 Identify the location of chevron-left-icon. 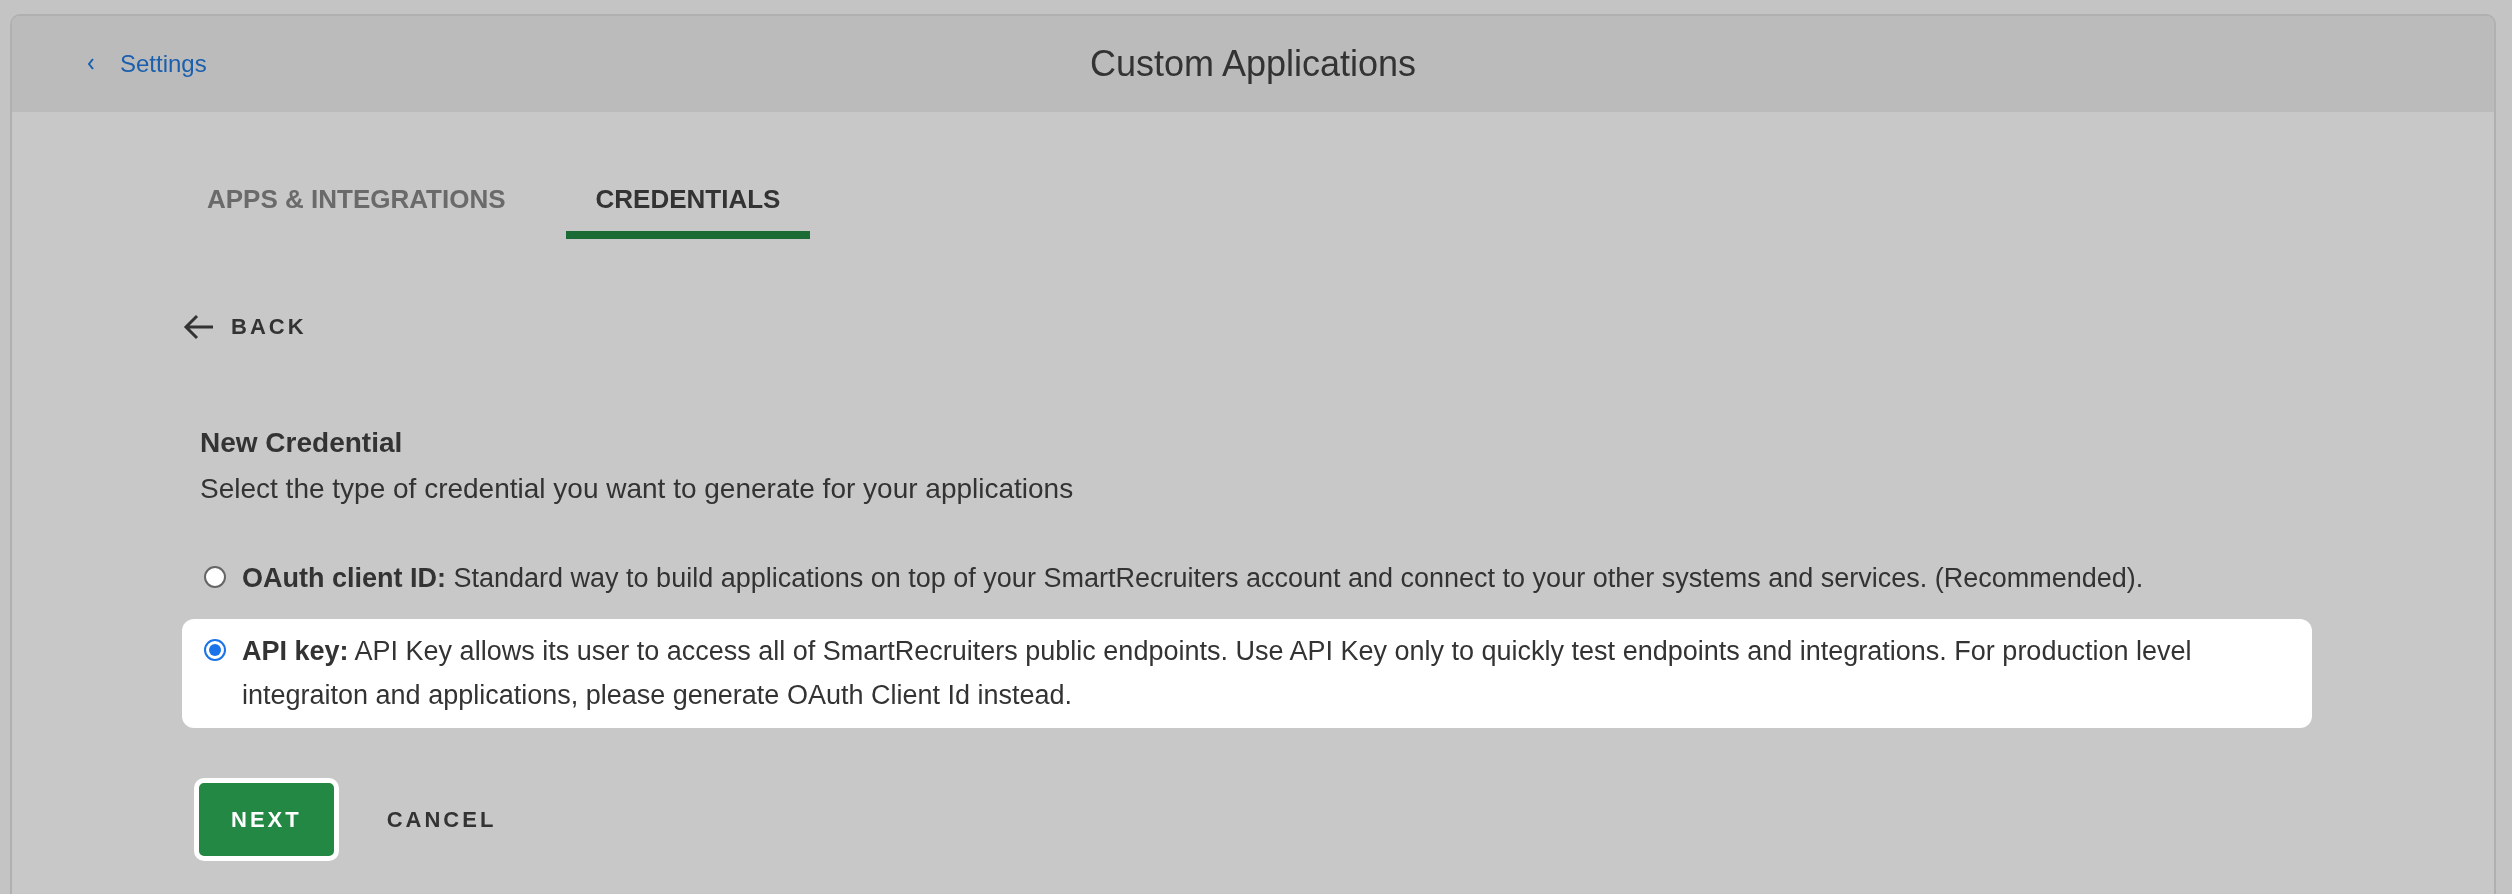
(91, 64).